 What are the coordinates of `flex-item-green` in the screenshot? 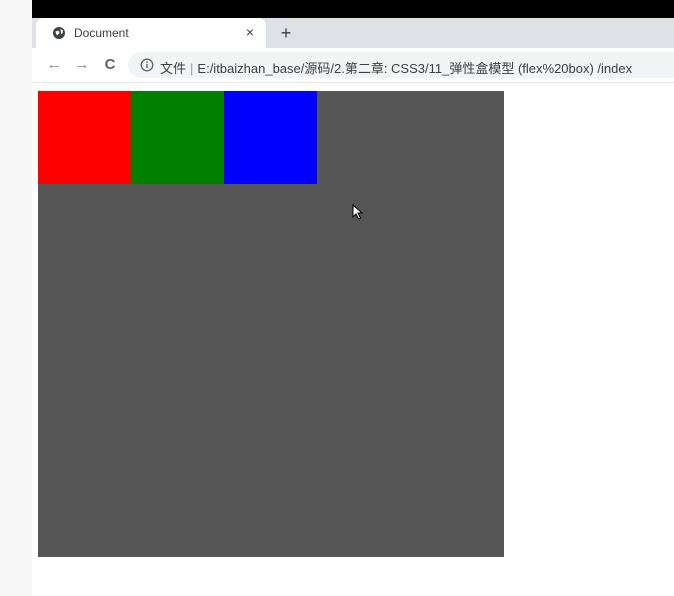 It's located at (177, 137).